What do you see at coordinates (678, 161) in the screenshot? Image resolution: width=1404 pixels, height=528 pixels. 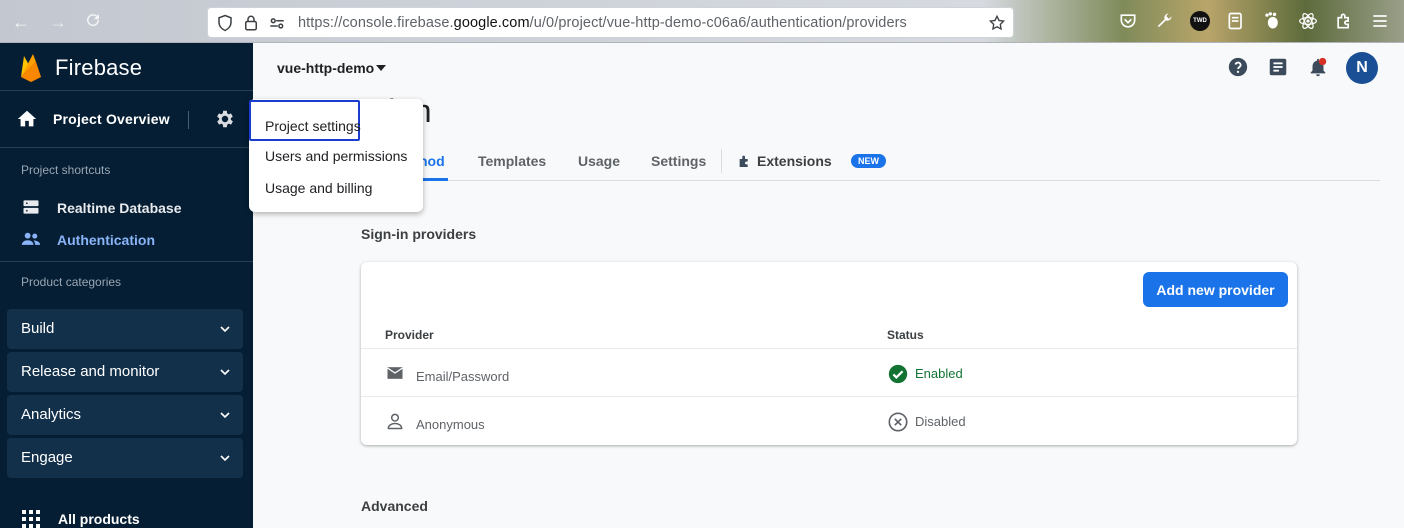 I see `tab-settings: Settings` at bounding box center [678, 161].